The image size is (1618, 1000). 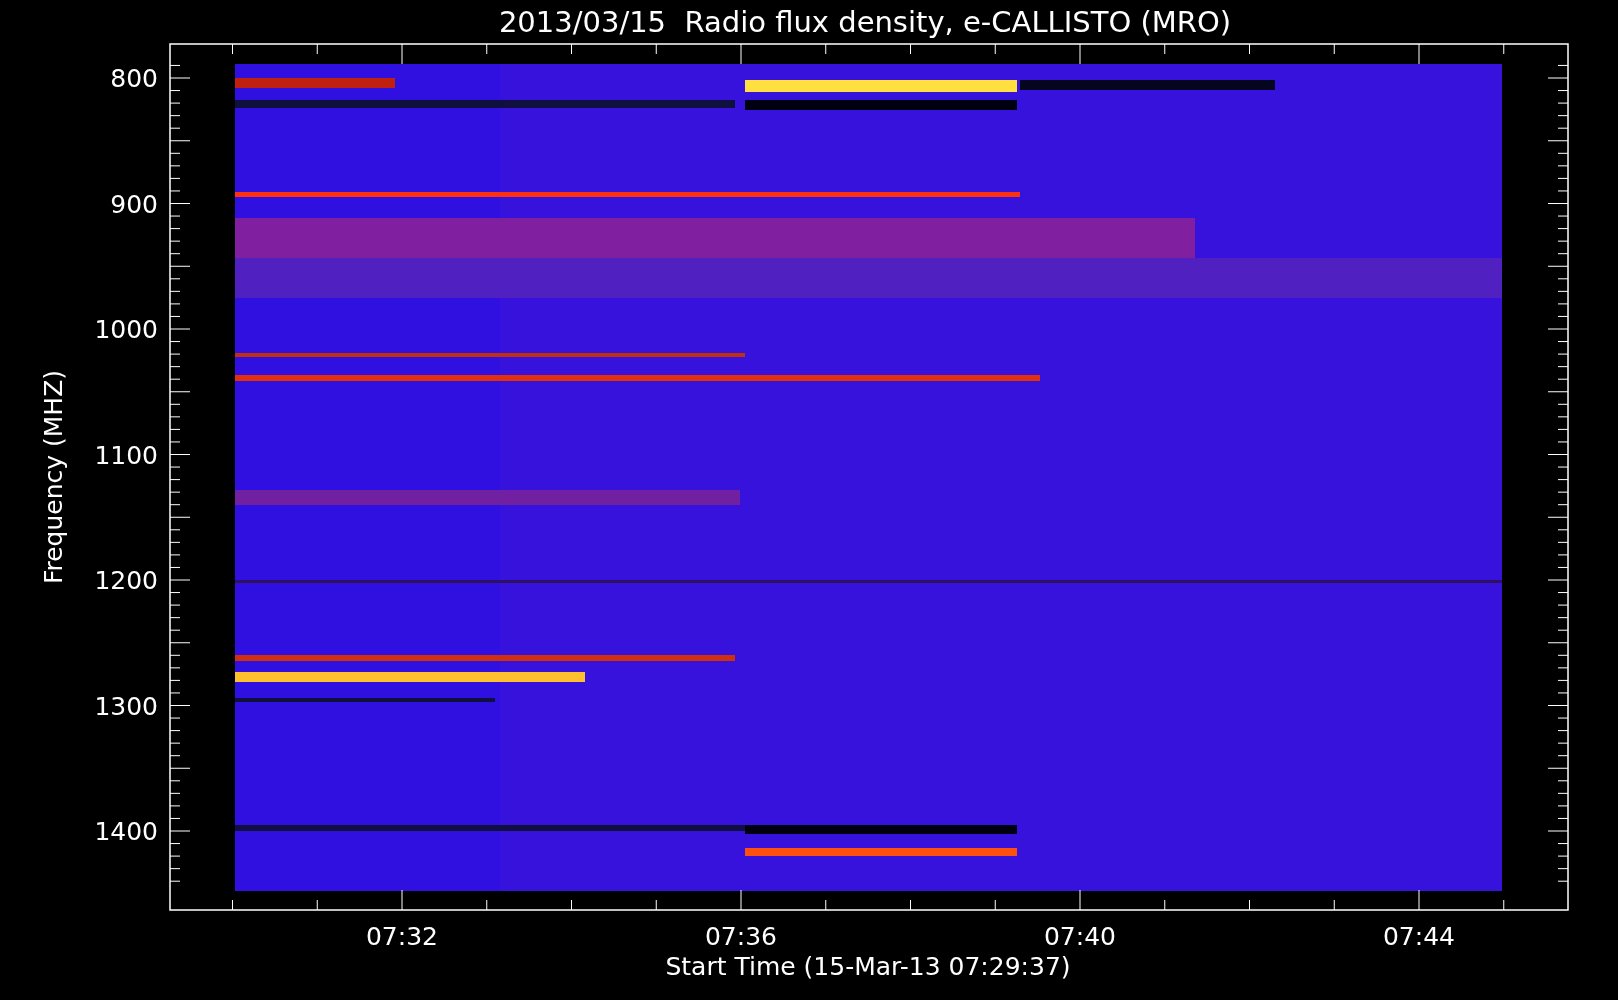 I want to click on x-tick-label: 07:40, so click(x=1080, y=936).